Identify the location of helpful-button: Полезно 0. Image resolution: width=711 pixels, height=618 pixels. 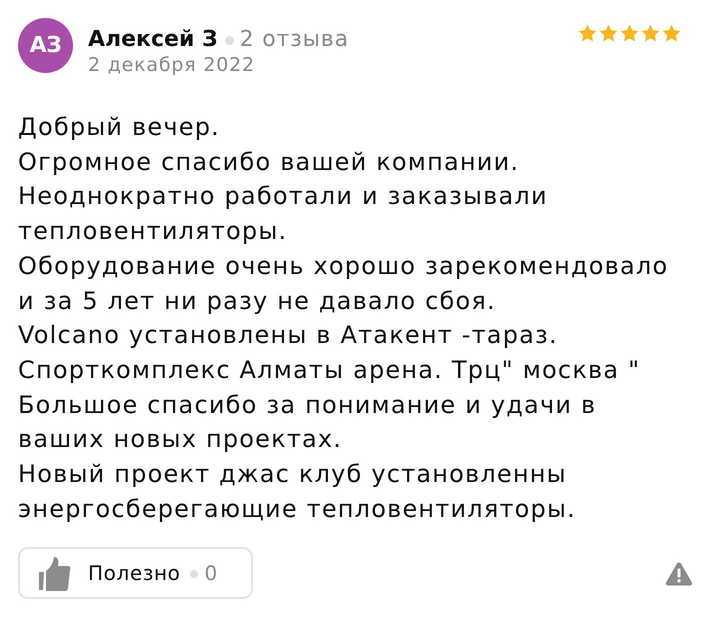
(135, 573).